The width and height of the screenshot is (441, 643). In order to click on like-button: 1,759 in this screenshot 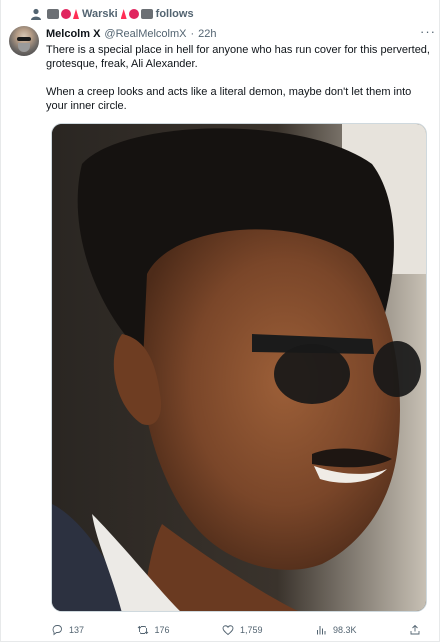, I will do `click(242, 630)`.